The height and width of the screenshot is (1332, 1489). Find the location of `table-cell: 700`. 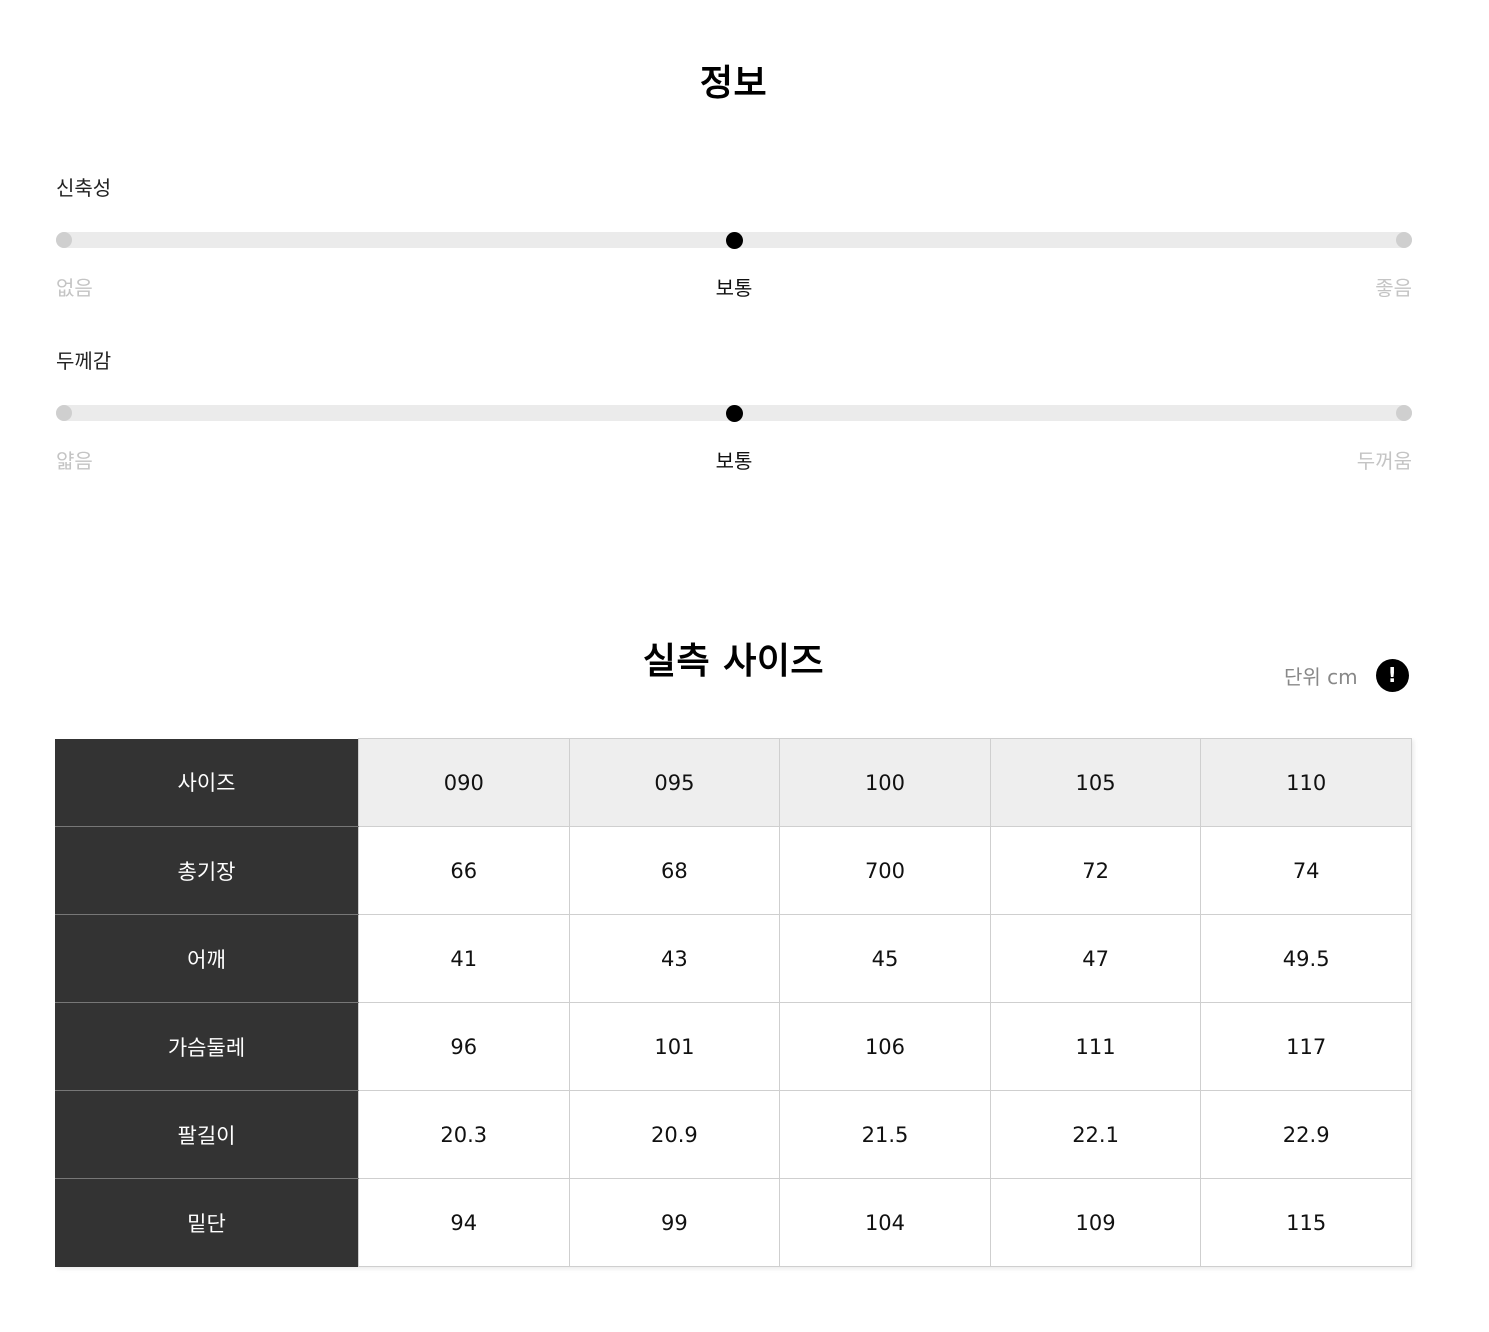

table-cell: 700 is located at coordinates (885, 870).